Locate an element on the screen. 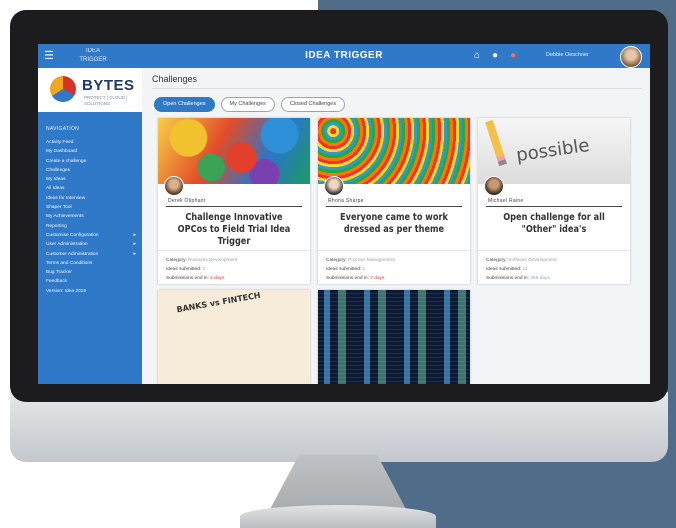 This screenshot has height=528, width=676. sidebar-item-label: Terms and Conditions is located at coordinates (69, 263).